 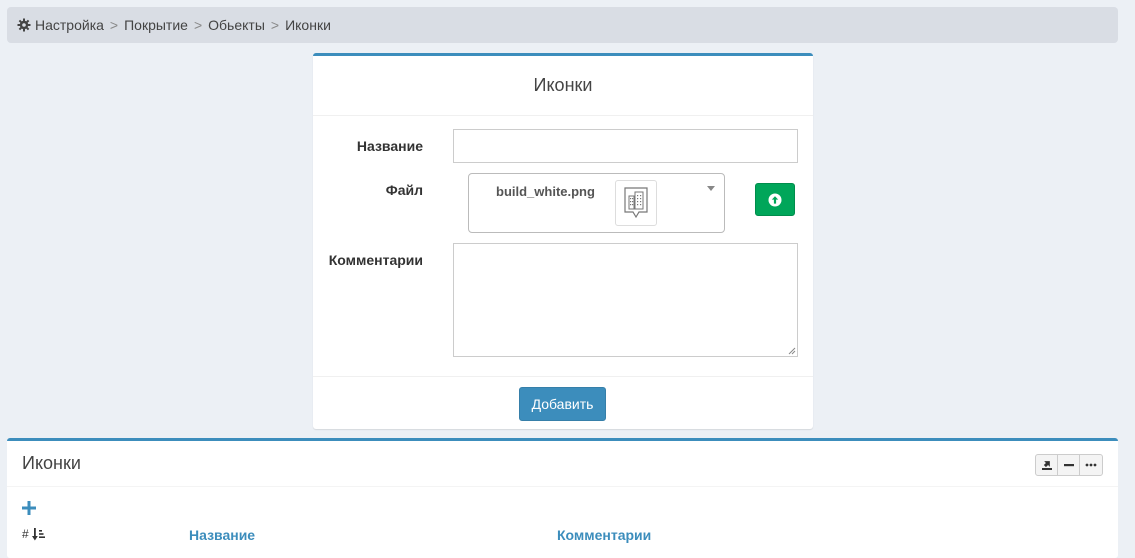 I want to click on form-footer-divider, so click(x=563, y=376).